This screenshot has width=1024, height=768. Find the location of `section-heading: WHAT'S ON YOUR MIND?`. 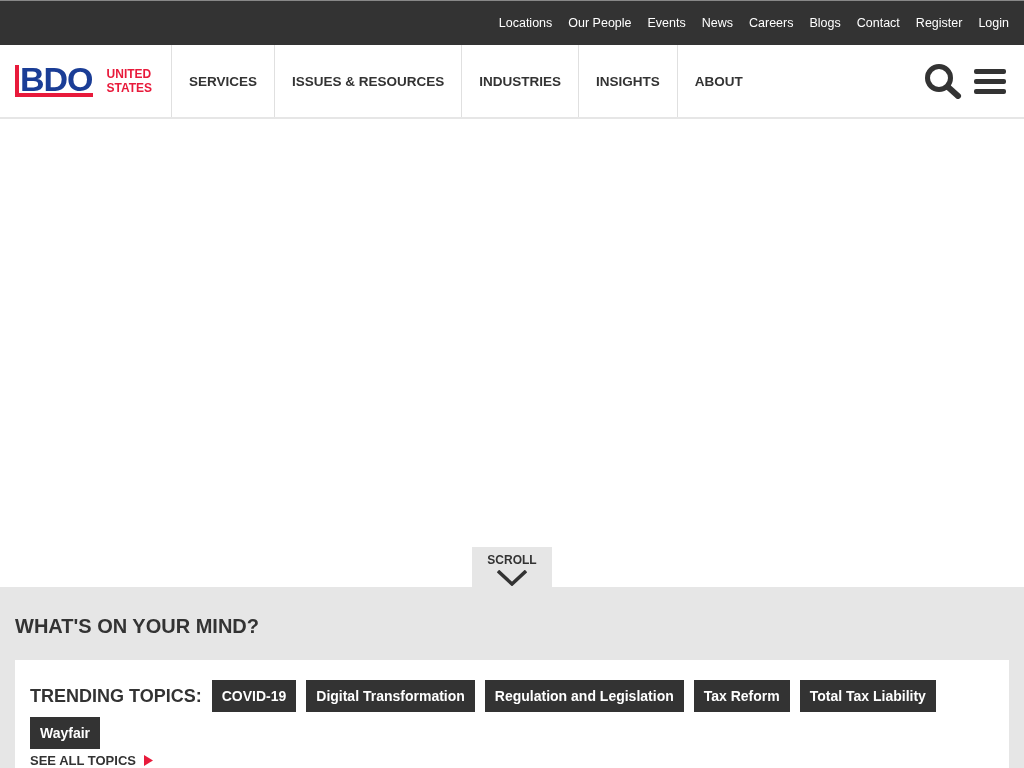

section-heading: WHAT'S ON YOUR MIND? is located at coordinates (137, 626).